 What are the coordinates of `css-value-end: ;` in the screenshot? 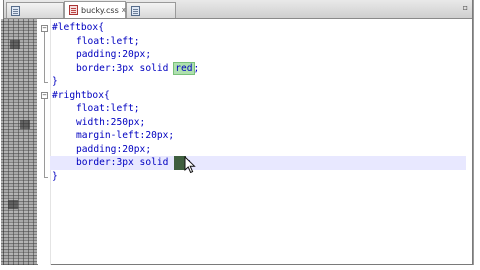 It's located at (196, 68).